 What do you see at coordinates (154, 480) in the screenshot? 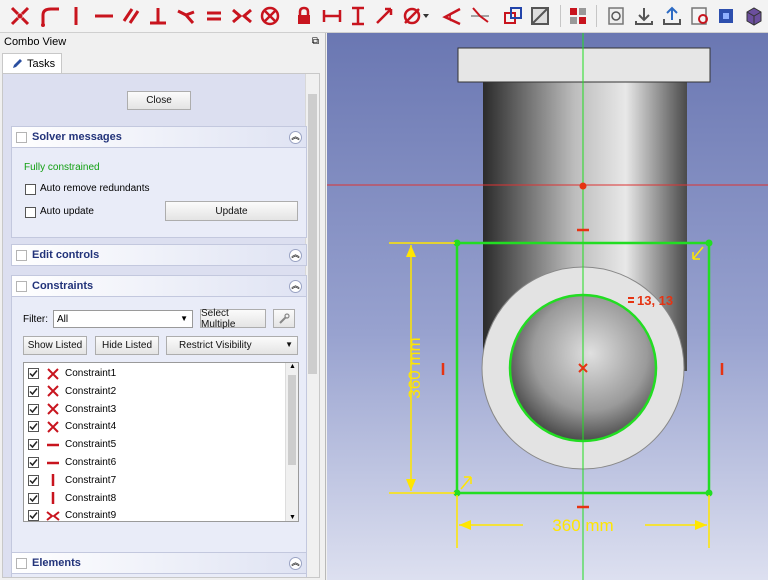
I see `constraint-list-item: Constraint7` at bounding box center [154, 480].